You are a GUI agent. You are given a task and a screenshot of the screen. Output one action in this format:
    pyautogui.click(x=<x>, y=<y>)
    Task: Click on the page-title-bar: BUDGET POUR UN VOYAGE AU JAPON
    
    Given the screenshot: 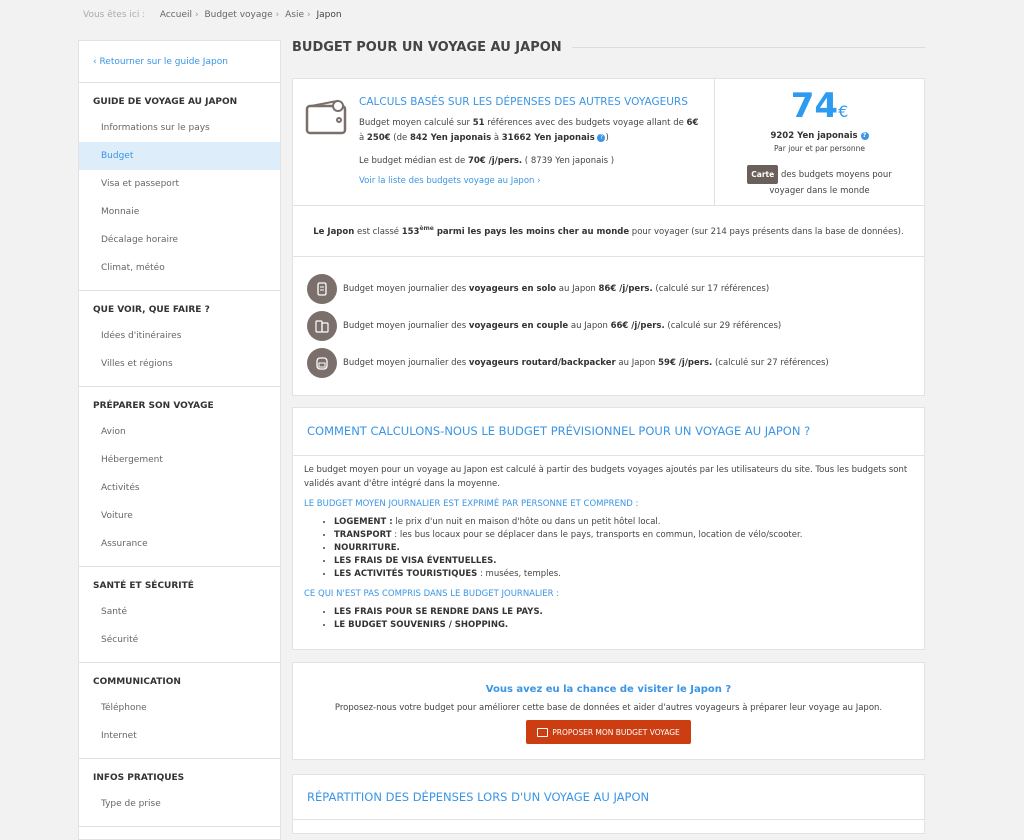 What is the action you would take?
    pyautogui.click(x=608, y=47)
    